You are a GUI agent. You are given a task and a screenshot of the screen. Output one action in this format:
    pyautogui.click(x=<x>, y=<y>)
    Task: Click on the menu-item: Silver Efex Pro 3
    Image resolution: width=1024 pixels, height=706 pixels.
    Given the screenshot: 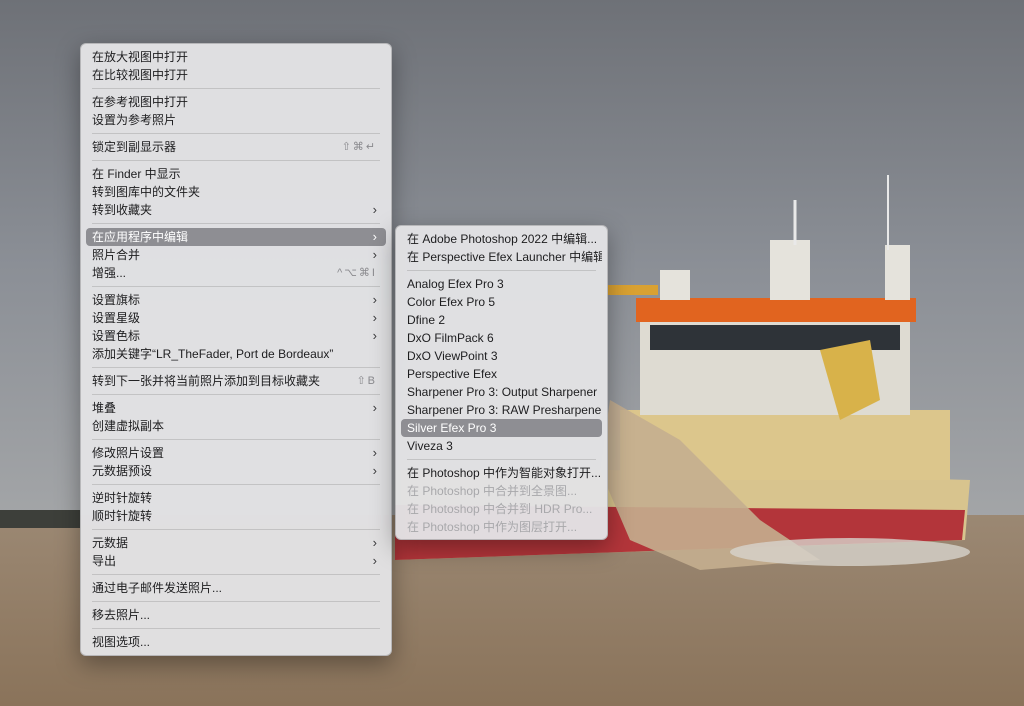 What is the action you would take?
    pyautogui.click(x=501, y=428)
    